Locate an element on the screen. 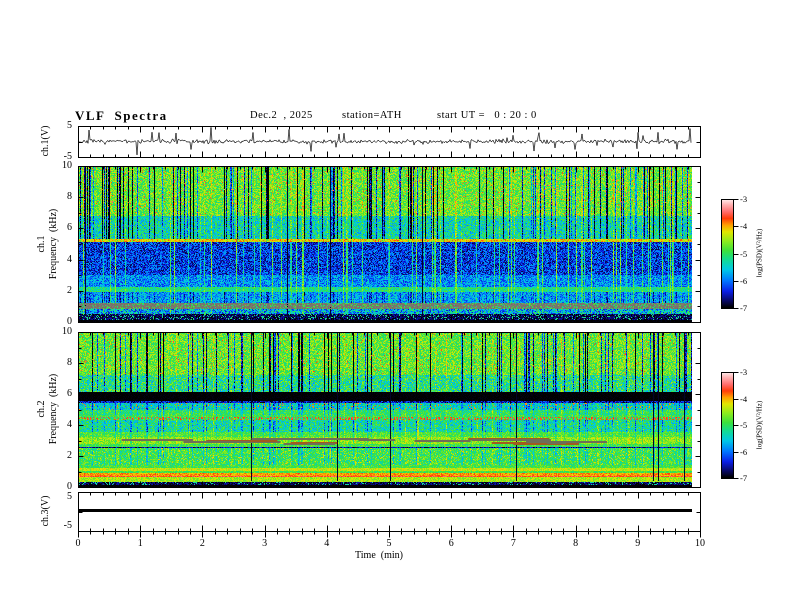  ch2-colorbar-tick-label: -4 is located at coordinates (744, 398).